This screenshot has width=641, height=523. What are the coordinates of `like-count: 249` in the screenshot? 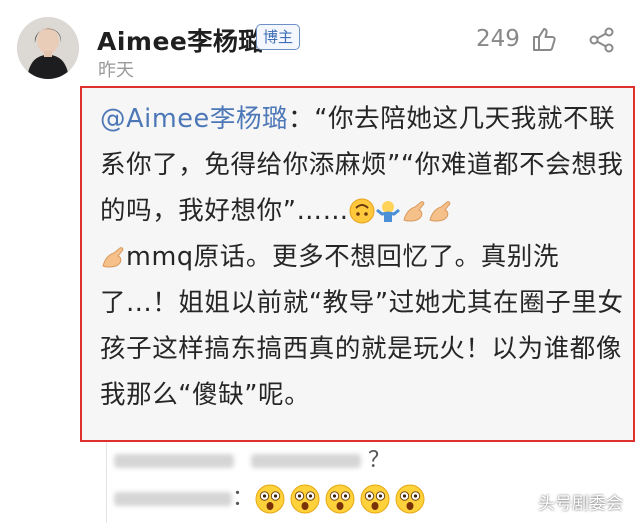 It's located at (498, 39).